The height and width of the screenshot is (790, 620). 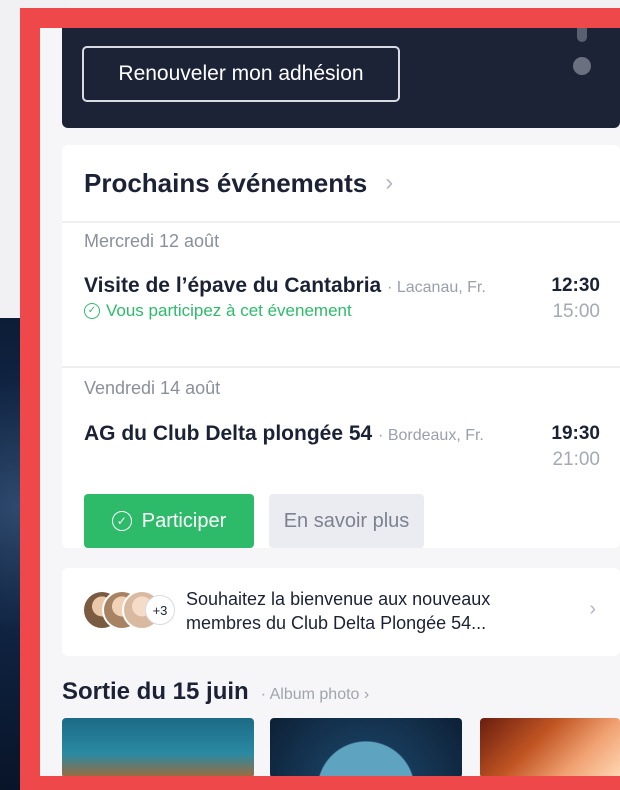 What do you see at coordinates (241, 74) in the screenshot?
I see `renew-membership-button: Renouveler mon adhésion` at bounding box center [241, 74].